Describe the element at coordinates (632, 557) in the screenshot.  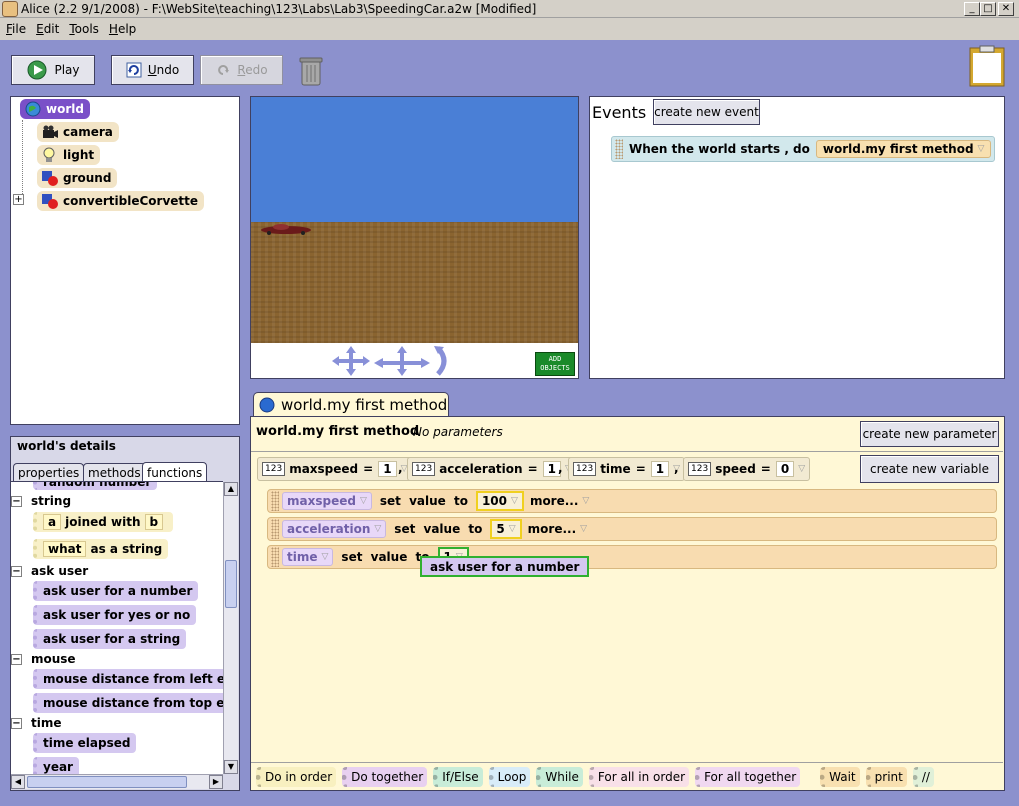
I see `statement-time: time▽ set value to 1▽` at that location.